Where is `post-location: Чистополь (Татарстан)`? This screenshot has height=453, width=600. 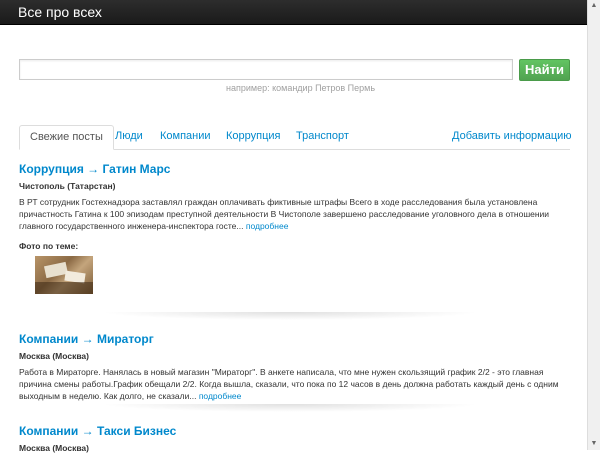
post-location: Чистополь (Татарстан) is located at coordinates (67, 186).